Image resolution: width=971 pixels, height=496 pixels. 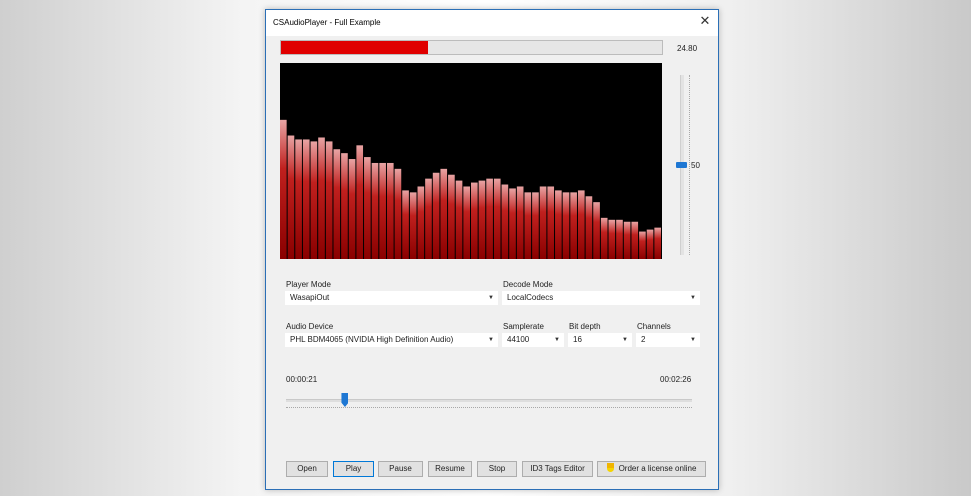 I want to click on level-bar-fill, so click(x=354, y=47).